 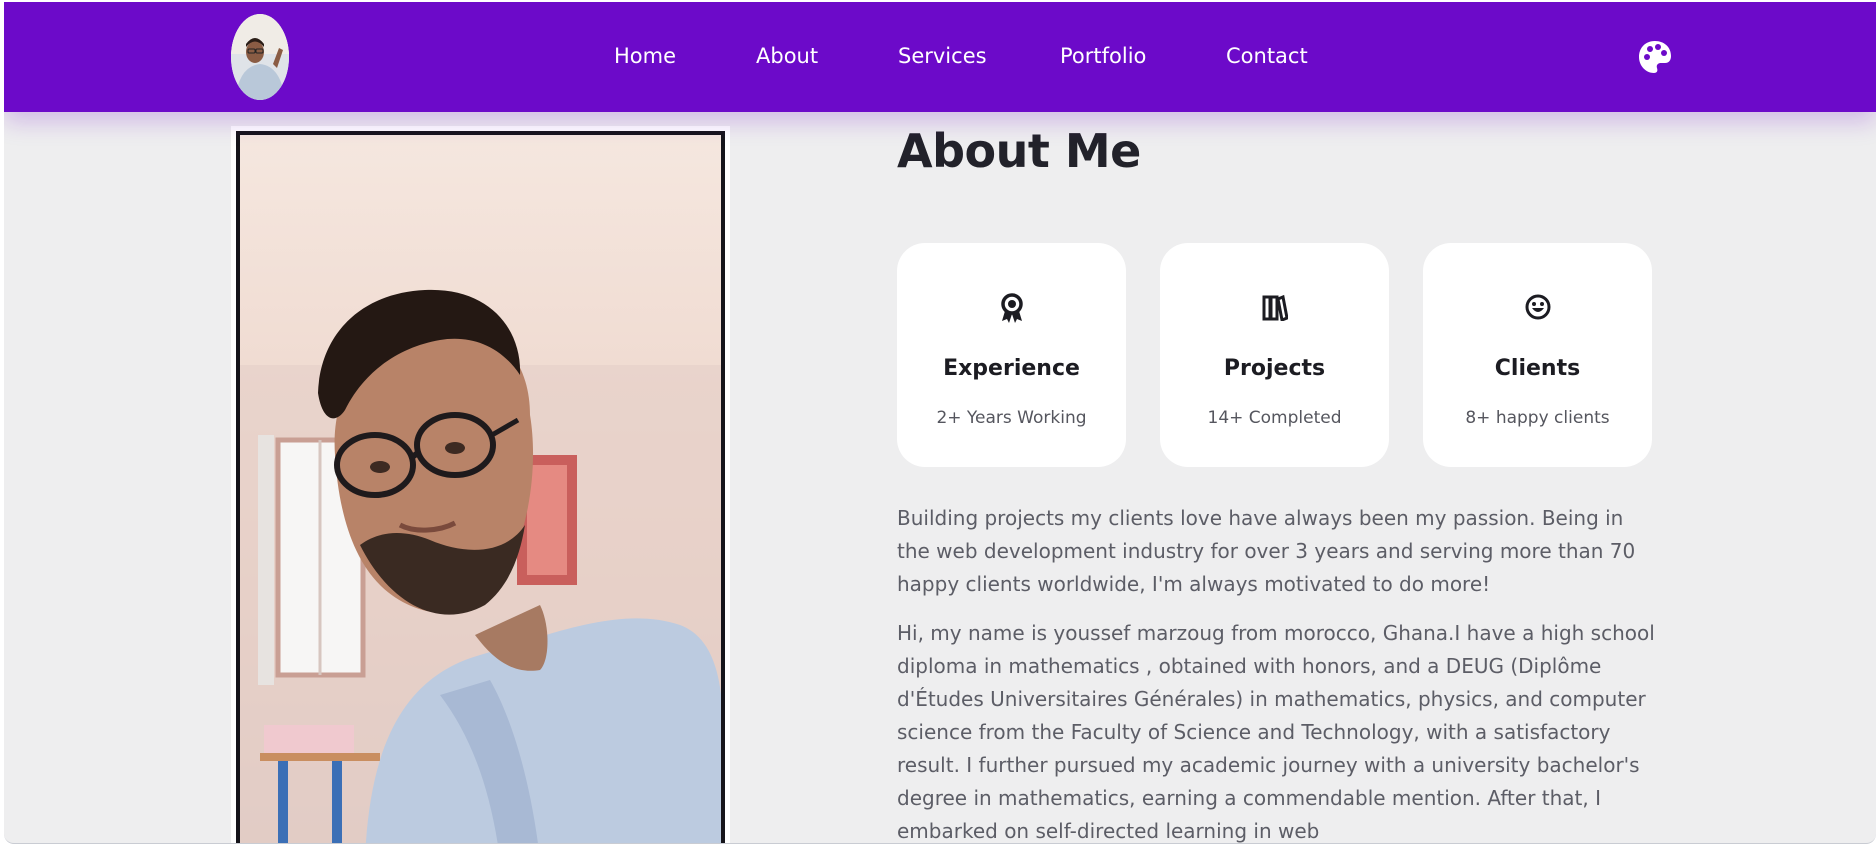 What do you see at coordinates (1274, 308) in the screenshot?
I see `books-icon` at bounding box center [1274, 308].